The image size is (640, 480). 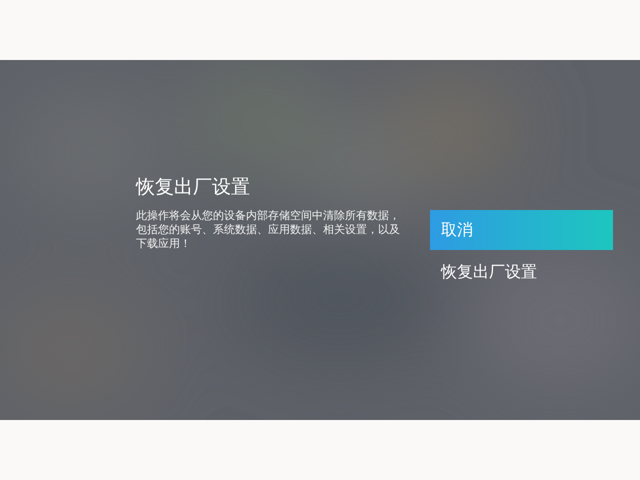 I want to click on dialog-title: 恢复出厂设置, so click(x=193, y=187).